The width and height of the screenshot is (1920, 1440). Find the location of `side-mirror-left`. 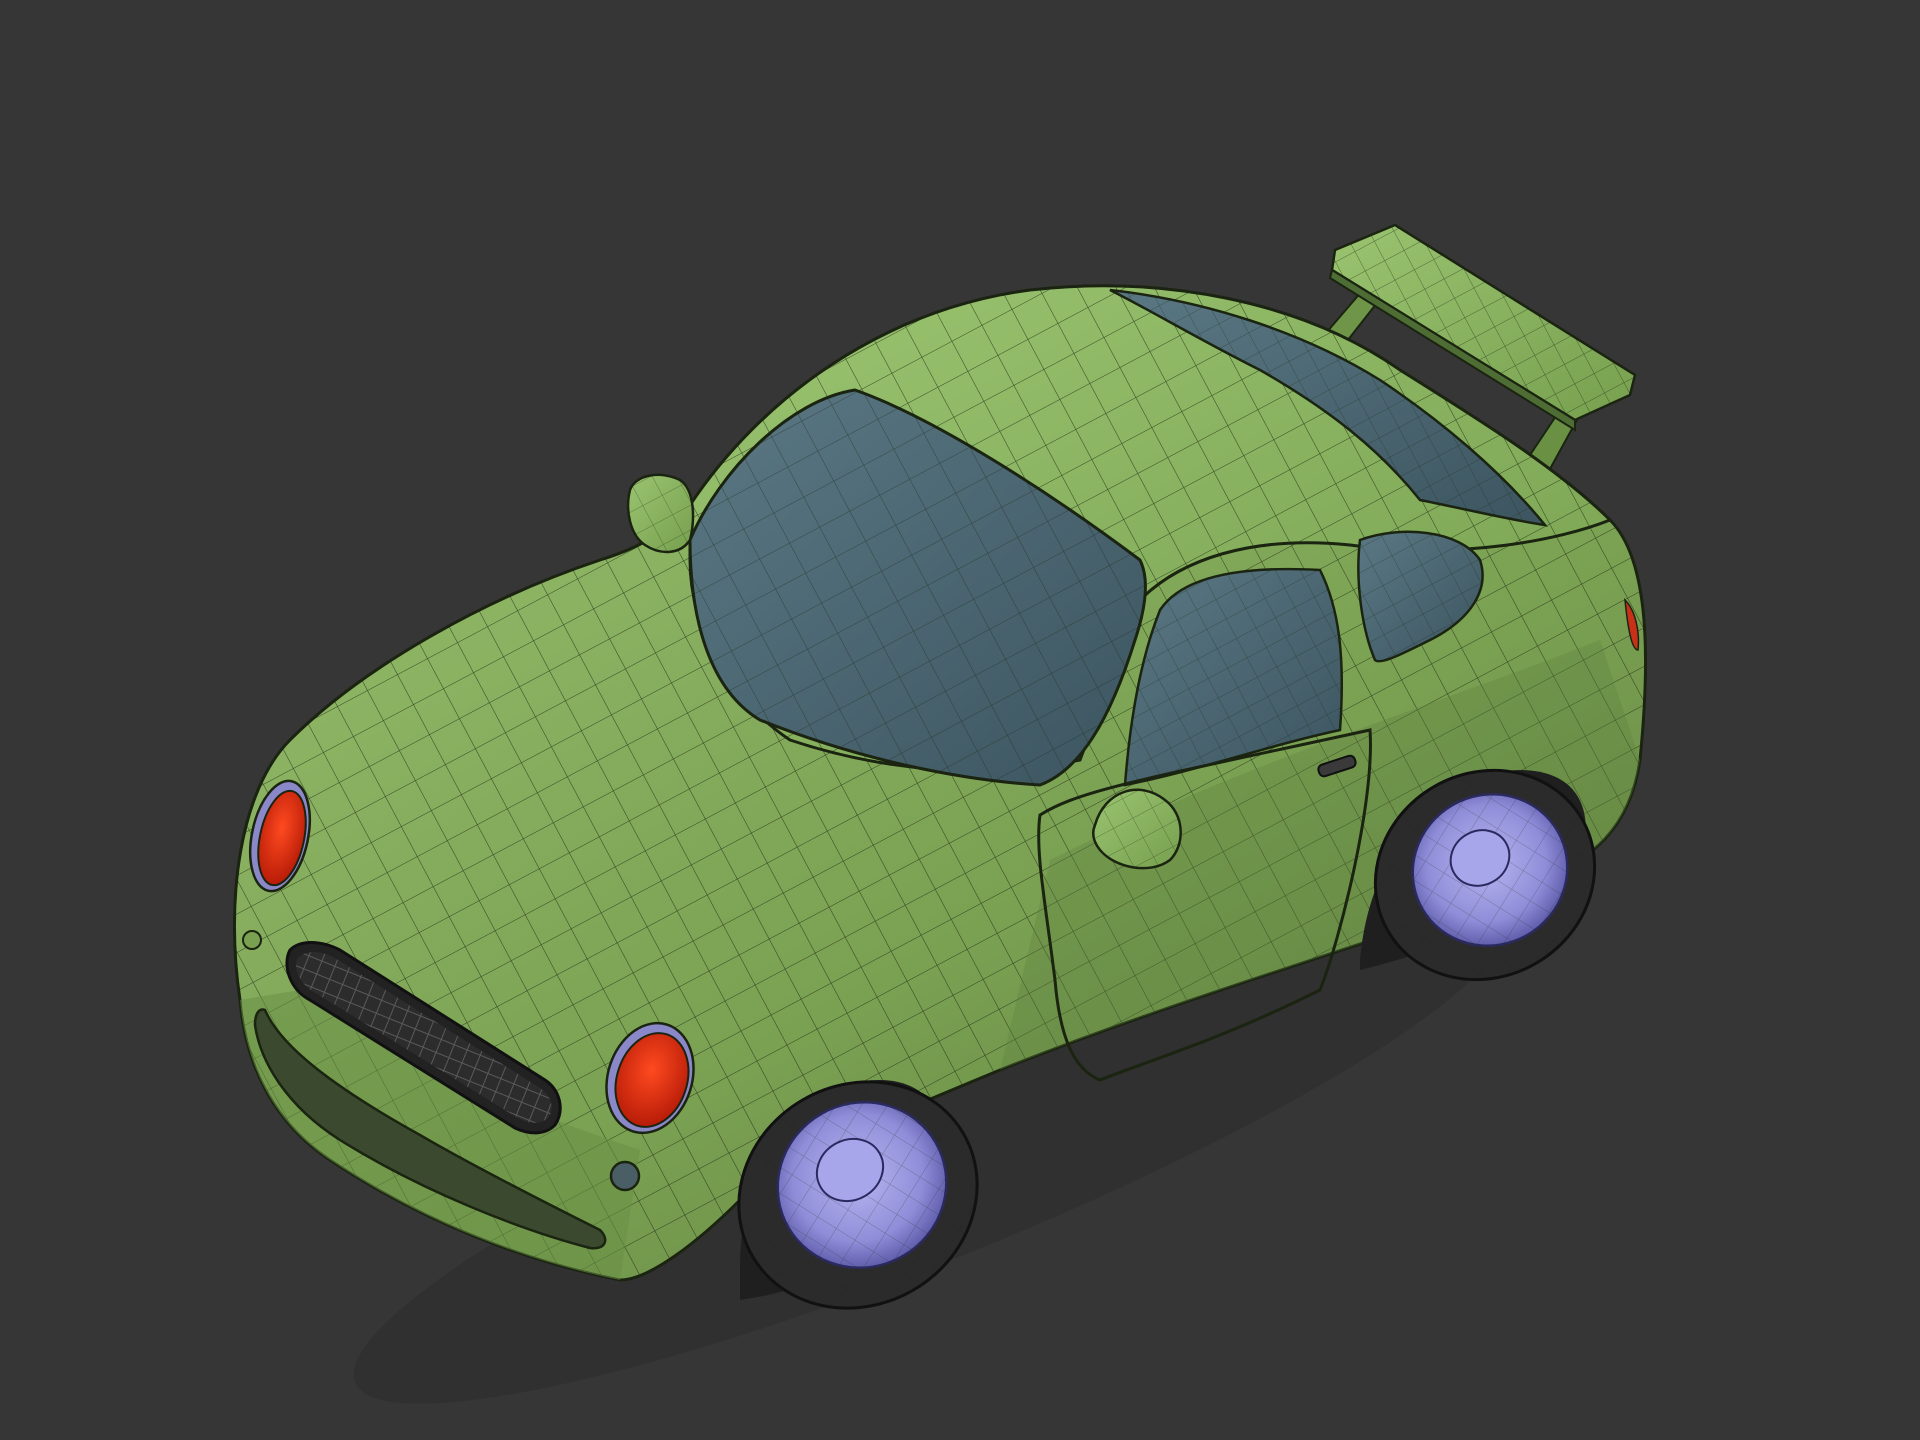

side-mirror-left is located at coordinates (660, 513).